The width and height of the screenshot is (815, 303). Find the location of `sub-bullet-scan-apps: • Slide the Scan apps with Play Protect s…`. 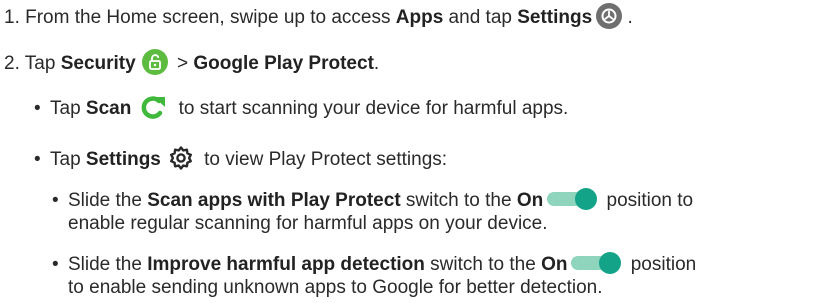

sub-bullet-scan-apps: • Slide the Scan apps with Play Protect s… is located at coordinates (373, 200).